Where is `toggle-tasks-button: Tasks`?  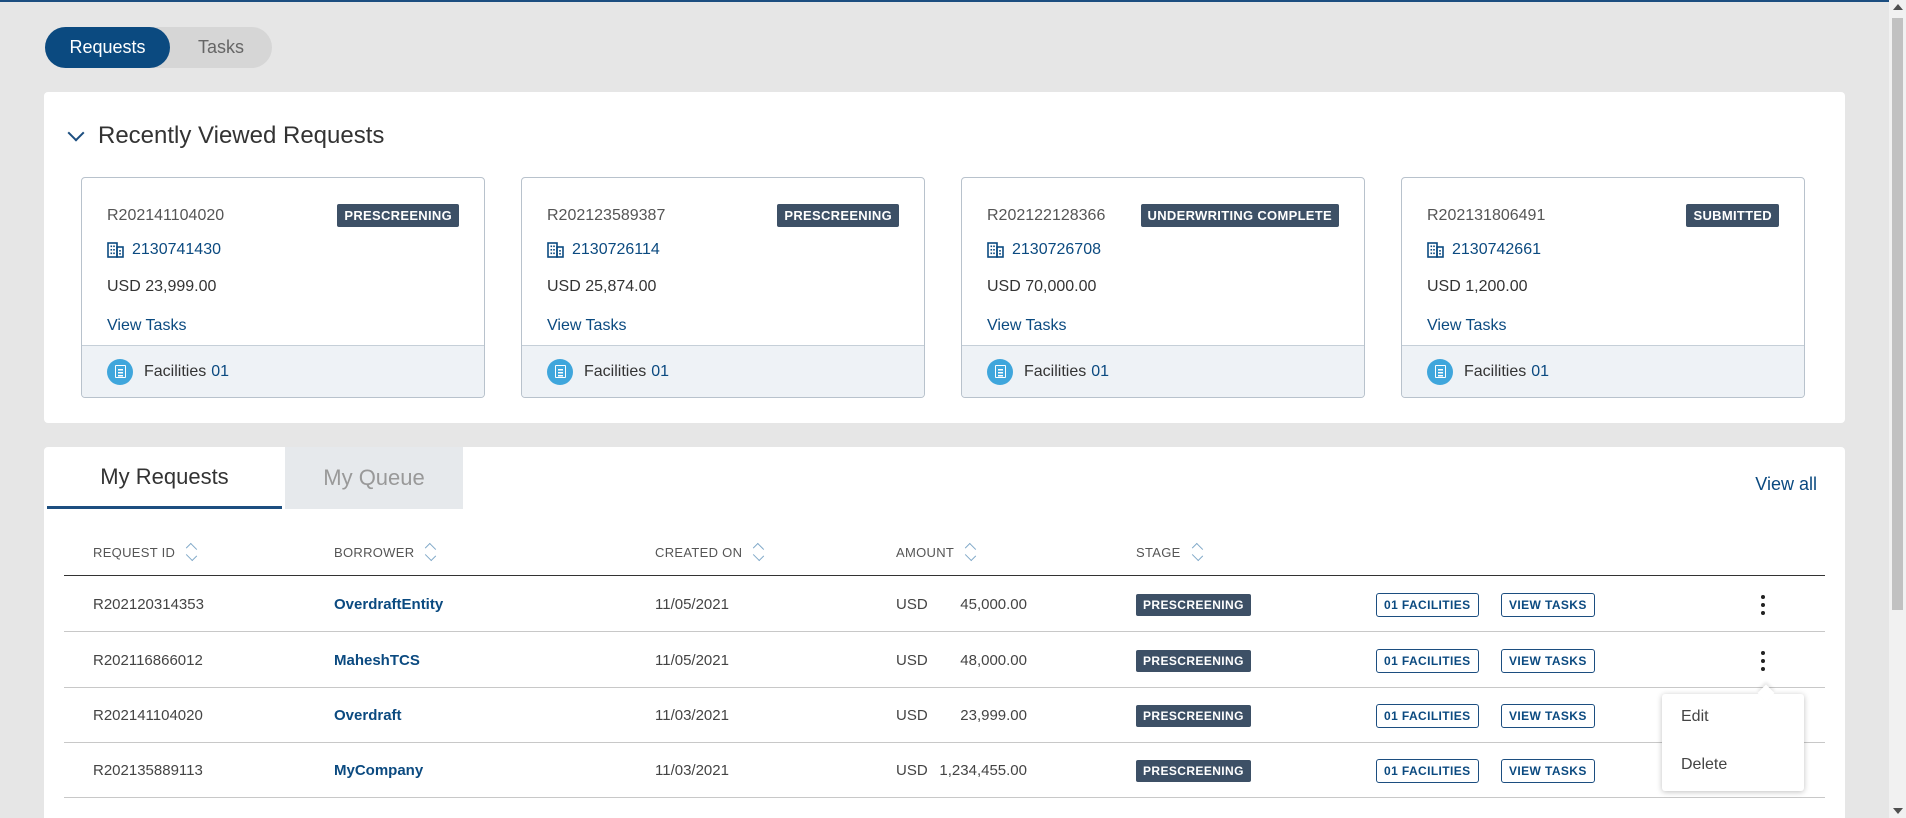 toggle-tasks-button: Tasks is located at coordinates (221, 47).